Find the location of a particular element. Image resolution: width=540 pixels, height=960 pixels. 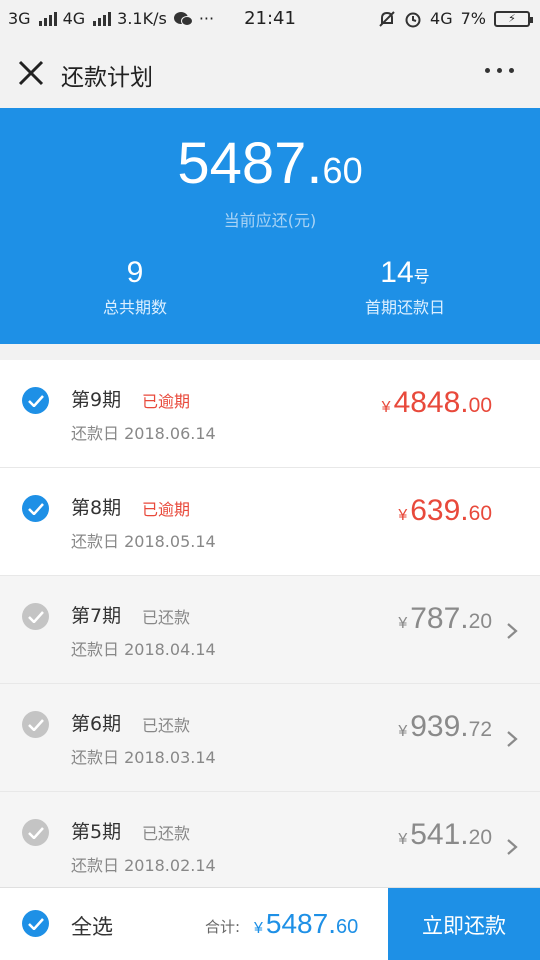

total-periods: 9 总共期数 is located at coordinates (135, 287).